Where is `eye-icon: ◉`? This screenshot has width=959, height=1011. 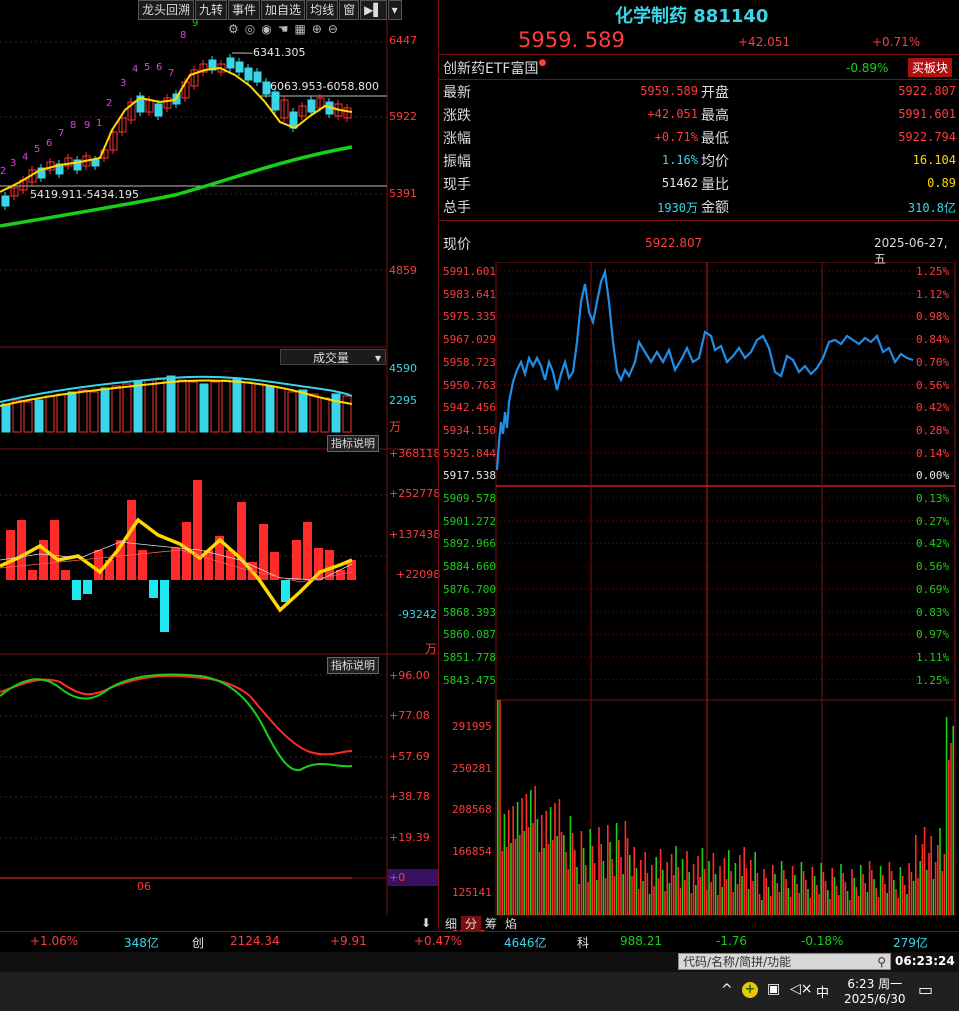
eye-icon: ◉ is located at coordinates (266, 29).